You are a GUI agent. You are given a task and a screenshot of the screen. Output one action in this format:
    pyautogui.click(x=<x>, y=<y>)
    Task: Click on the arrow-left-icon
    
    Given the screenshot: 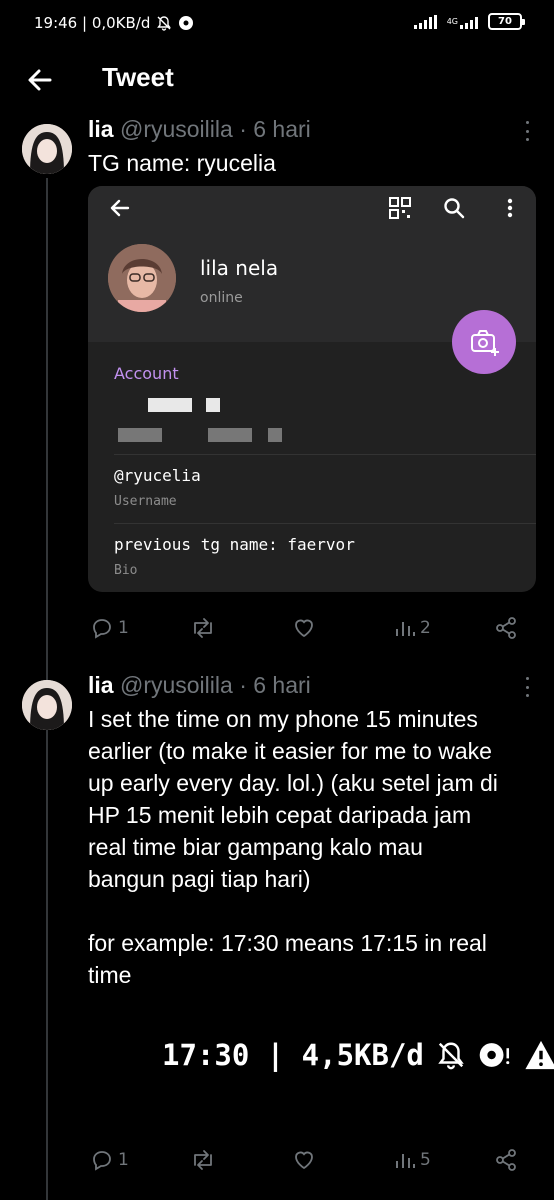 What is the action you would take?
    pyautogui.click(x=40, y=80)
    